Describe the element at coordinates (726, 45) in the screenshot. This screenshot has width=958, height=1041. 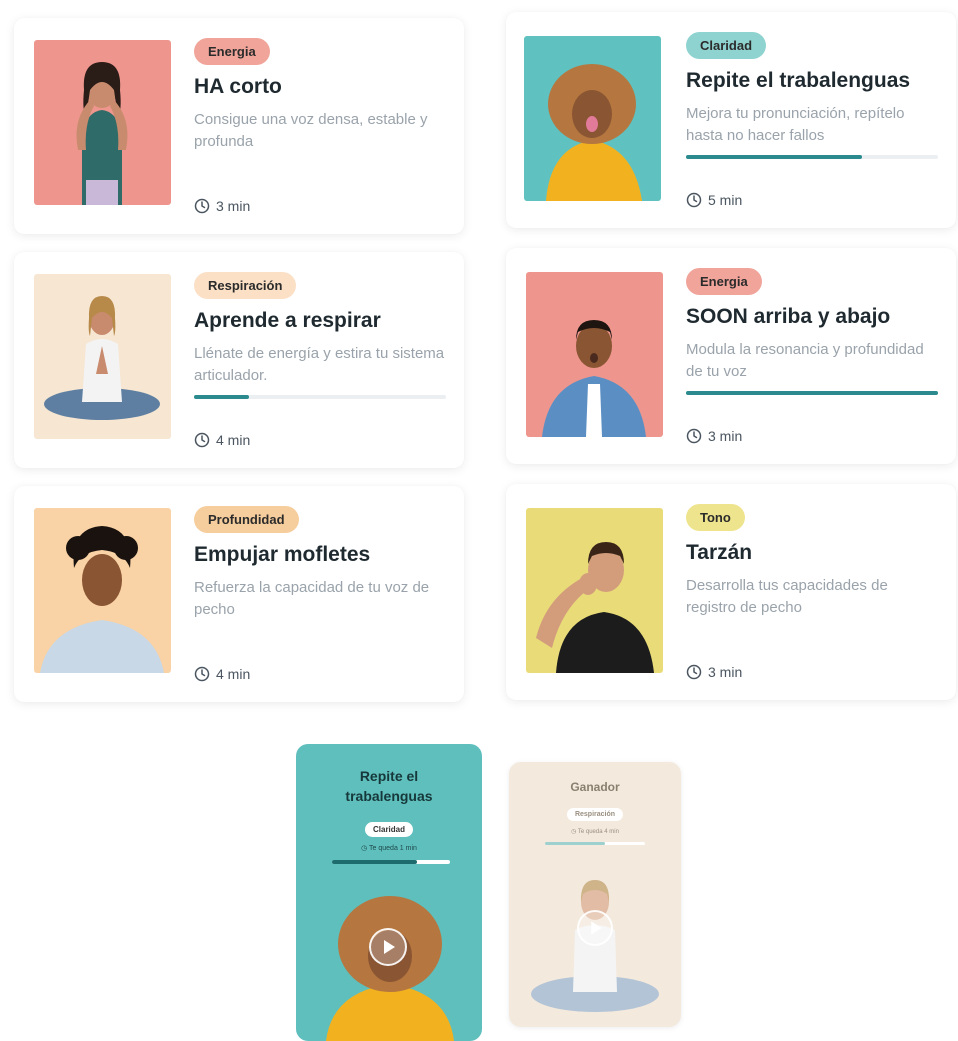
I see `category-tag: Claridad` at that location.